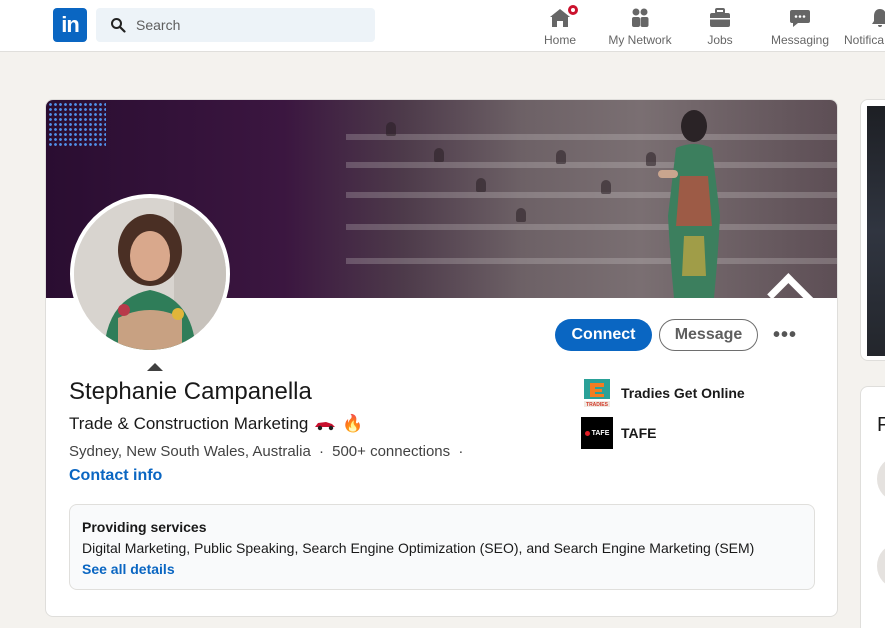  I want to click on network-icon, so click(640, 18).